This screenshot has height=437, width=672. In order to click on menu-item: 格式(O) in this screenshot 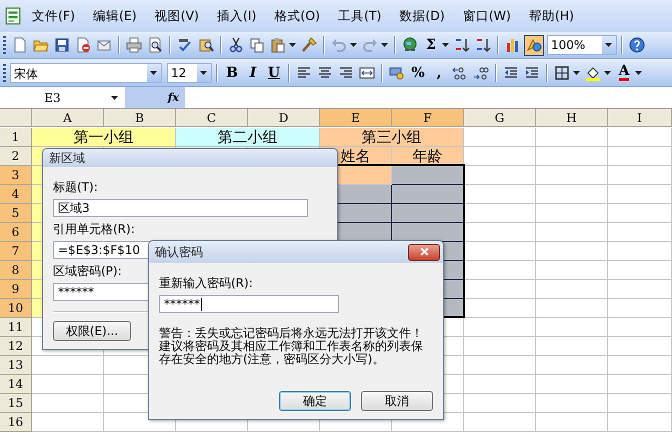, I will do `click(297, 16)`.